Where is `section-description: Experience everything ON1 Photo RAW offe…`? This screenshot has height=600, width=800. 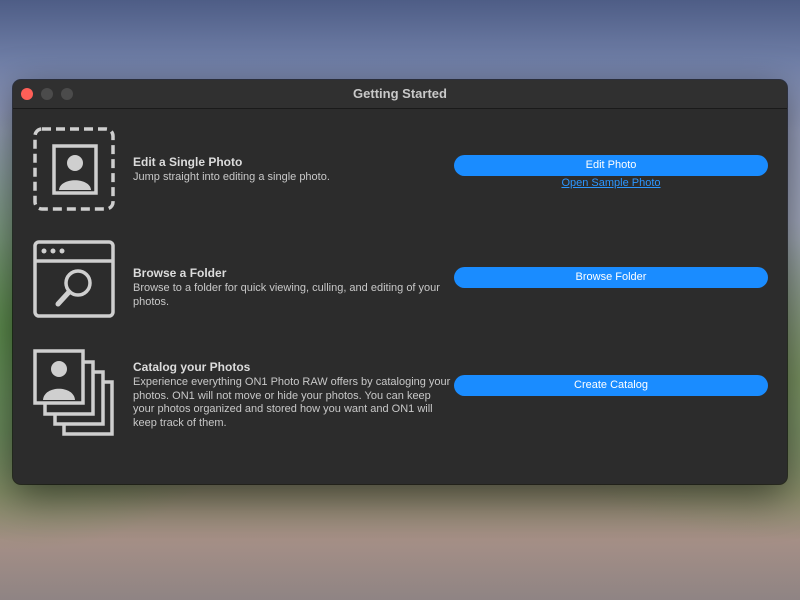
section-description: Experience everything ON1 Photo RAW offe… is located at coordinates (292, 402).